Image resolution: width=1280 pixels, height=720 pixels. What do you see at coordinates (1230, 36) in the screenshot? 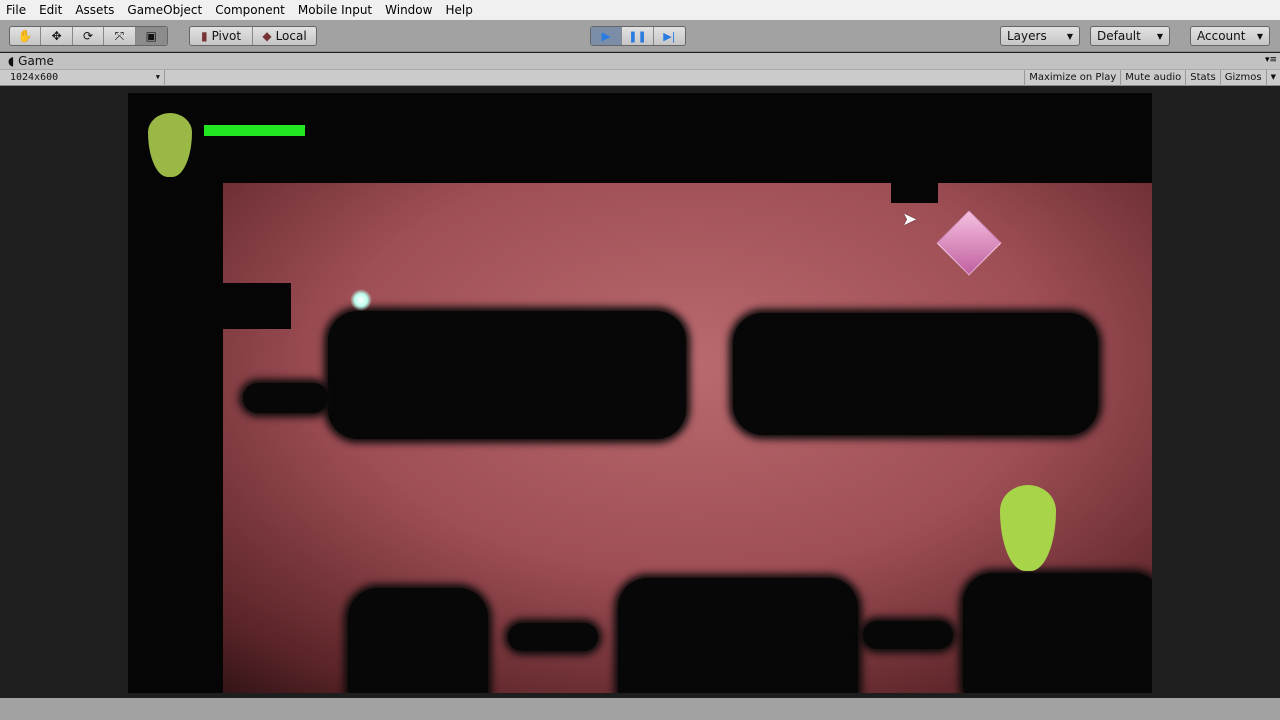
I see `account-dropdown: Account ▼` at bounding box center [1230, 36].